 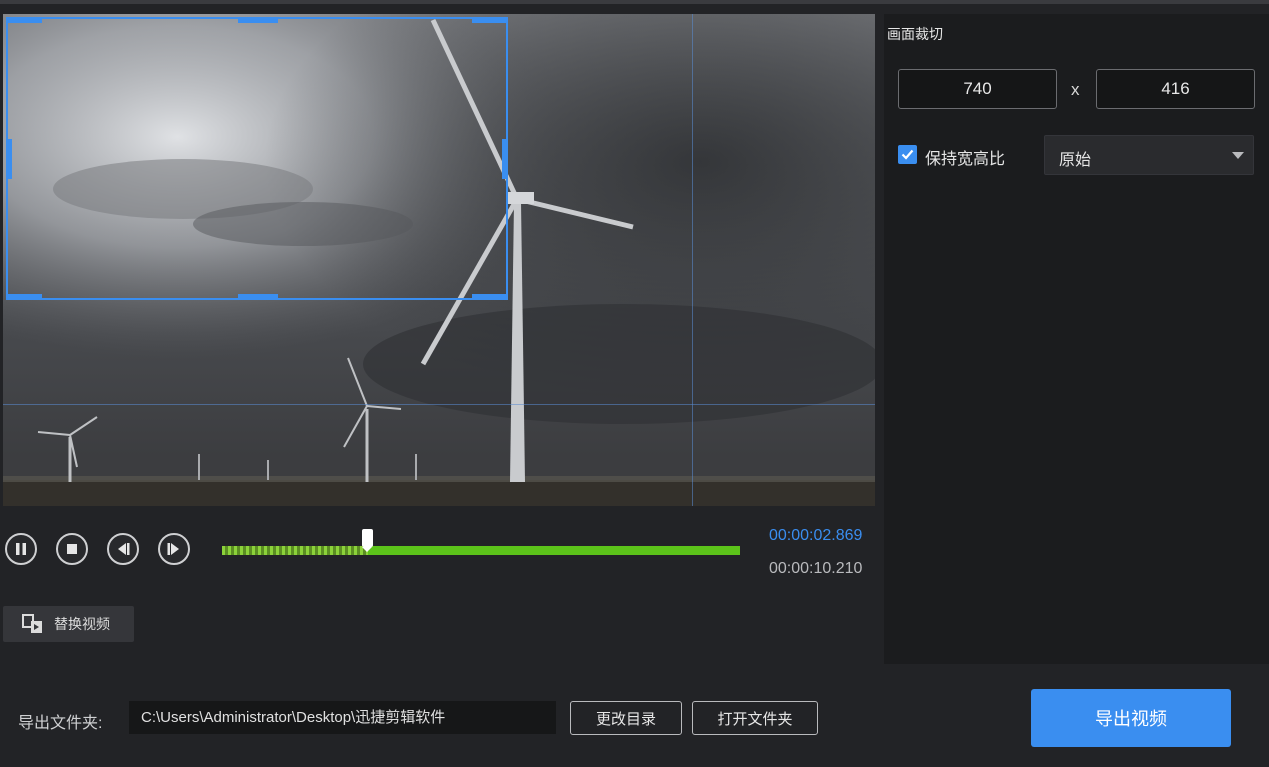 I want to click on checkmark-icon, so click(x=907, y=154).